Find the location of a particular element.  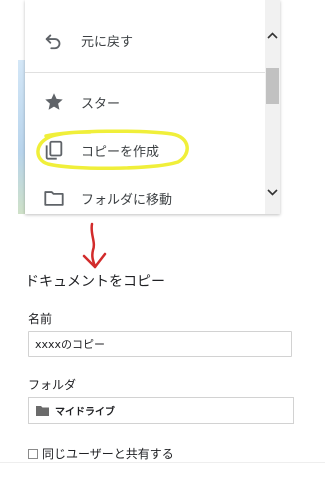

menu-item-move-to-folder: フォルダに移動 is located at coordinates (145, 194).